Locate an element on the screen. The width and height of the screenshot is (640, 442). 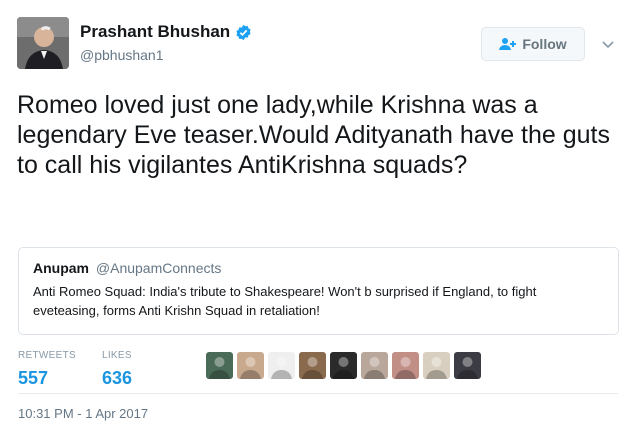
user-avatar-icon is located at coordinates (43, 43).